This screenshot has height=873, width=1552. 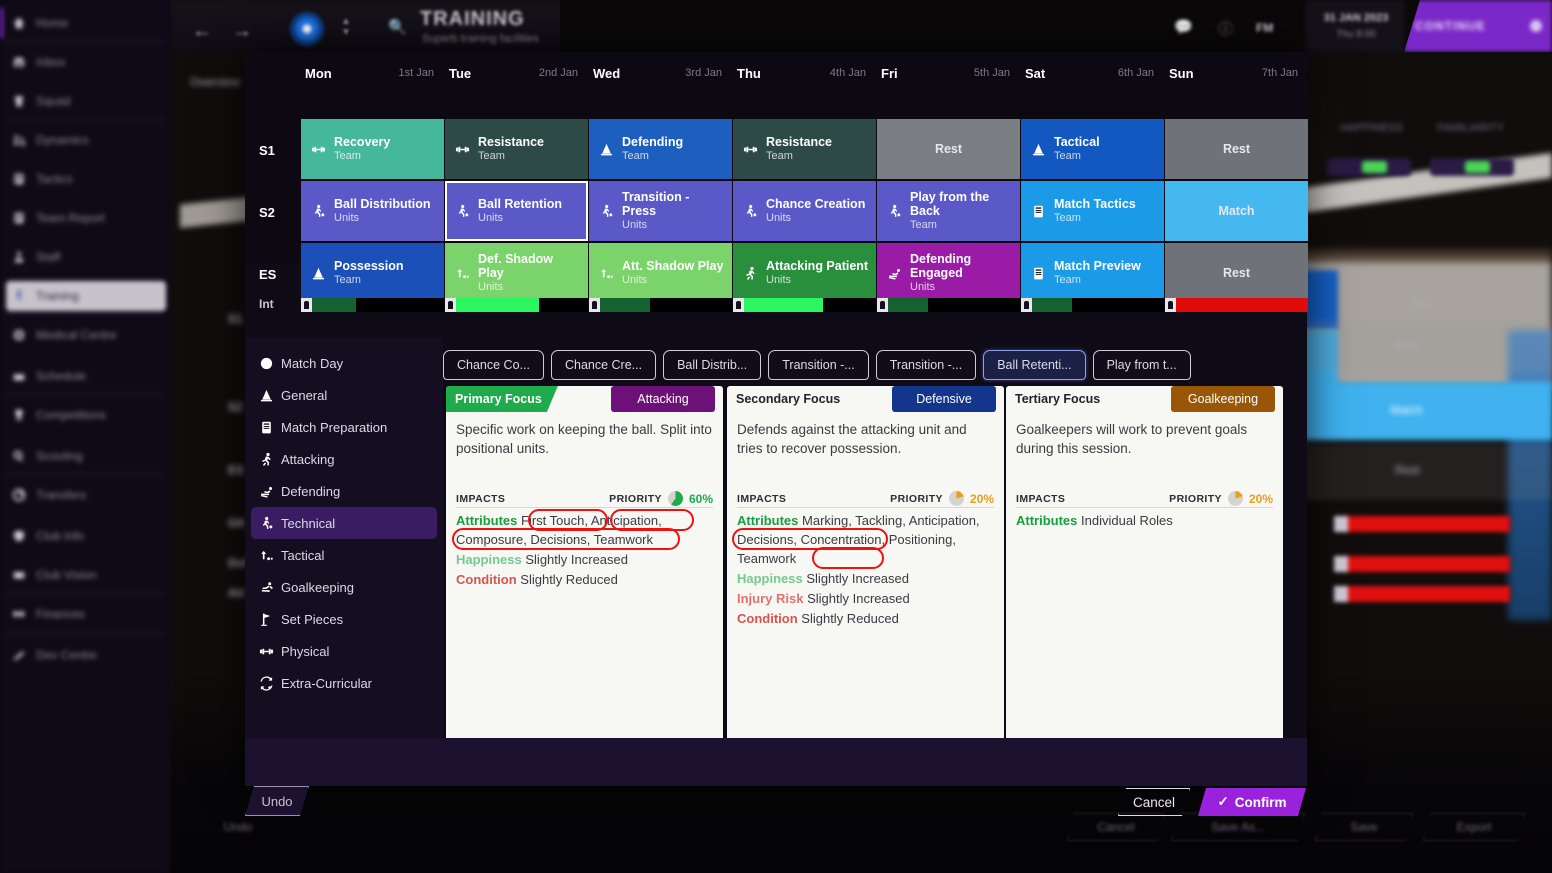 What do you see at coordinates (86, 23) in the screenshot?
I see `sidebar-item-home: Home` at bounding box center [86, 23].